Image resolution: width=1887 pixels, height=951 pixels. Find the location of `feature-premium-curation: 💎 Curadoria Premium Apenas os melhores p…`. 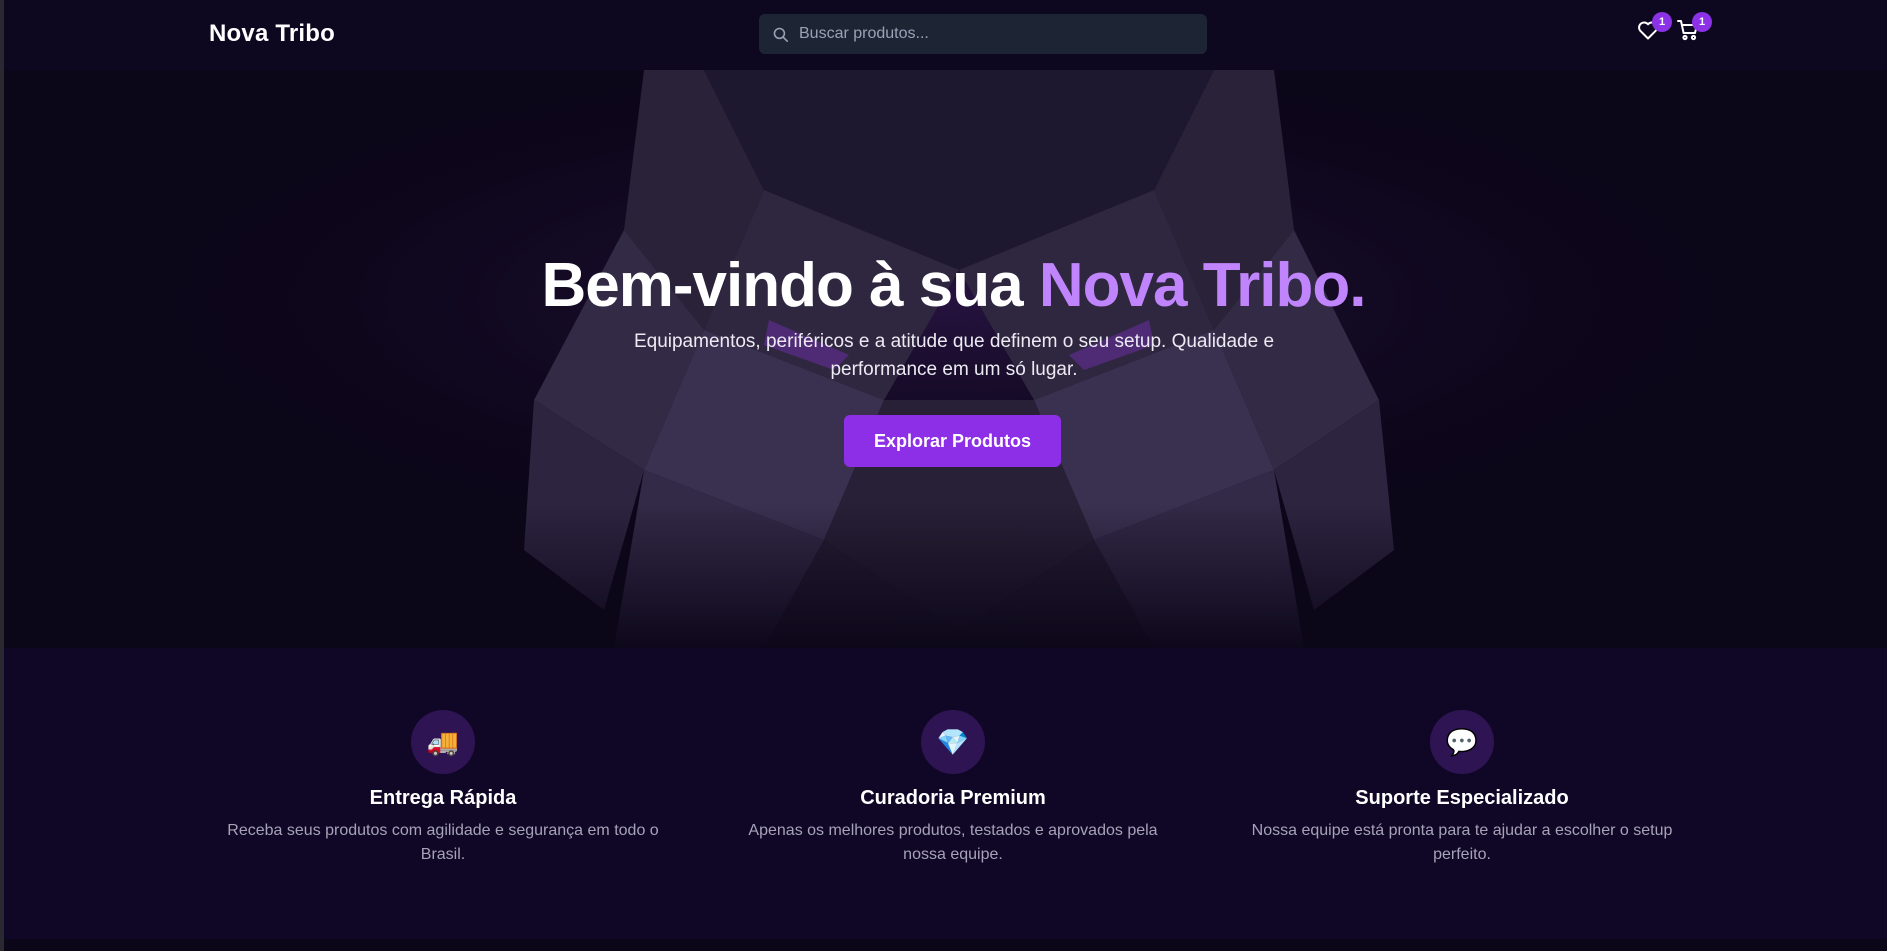

feature-premium-curation: 💎 Curadoria Premium Apenas os melhores p… is located at coordinates (953, 788).